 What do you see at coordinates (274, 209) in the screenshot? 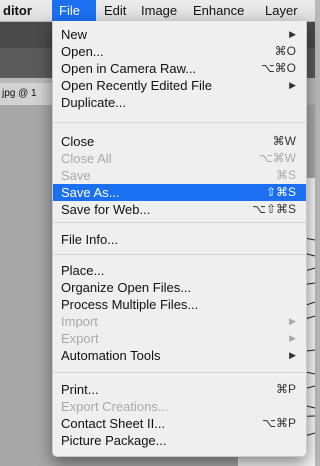
I see `shortcut-label: ⌥⇧⌘S` at bounding box center [274, 209].